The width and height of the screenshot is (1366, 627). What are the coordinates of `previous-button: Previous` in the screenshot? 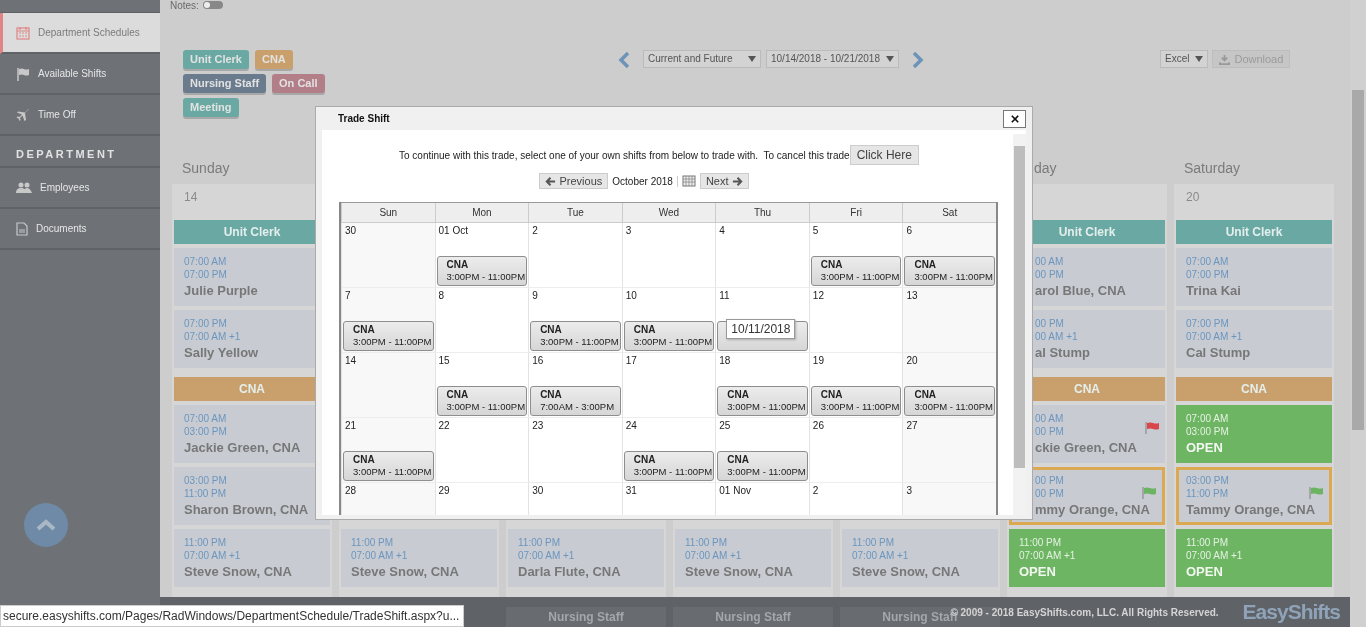 It's located at (574, 181).